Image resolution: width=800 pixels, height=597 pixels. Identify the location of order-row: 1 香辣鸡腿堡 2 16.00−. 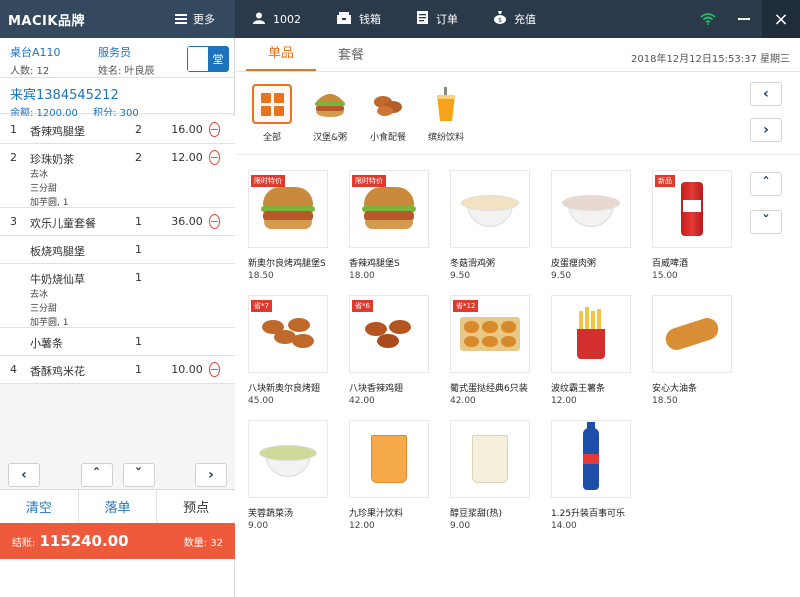
(117, 130).